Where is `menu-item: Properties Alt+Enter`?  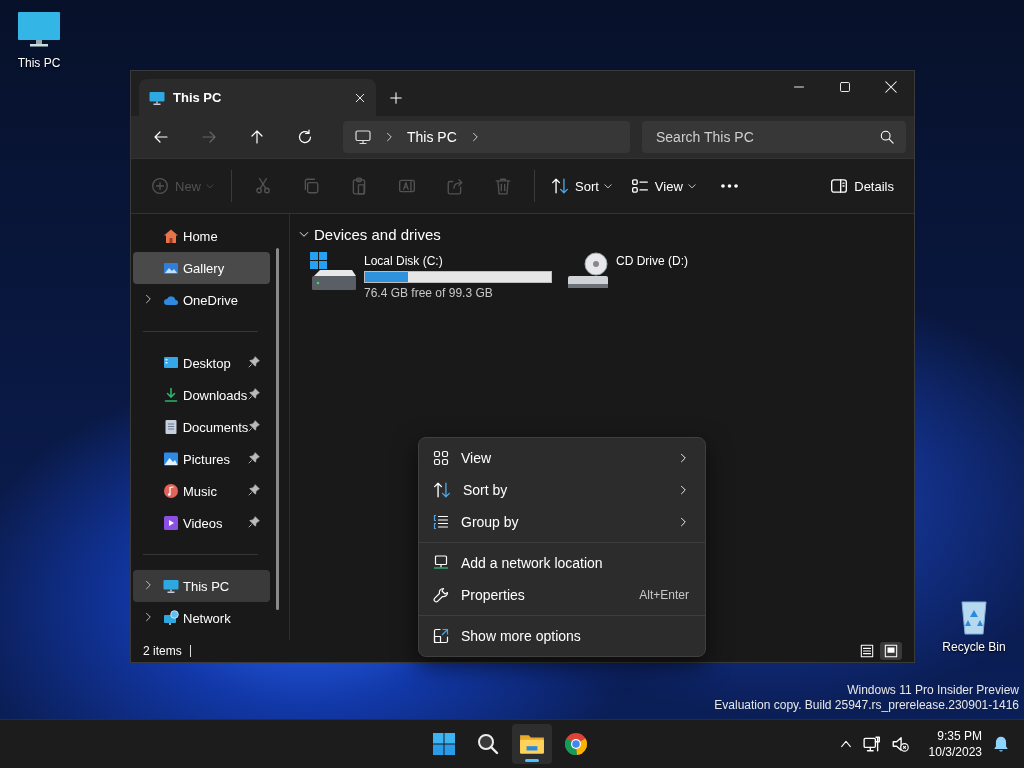 menu-item: Properties Alt+Enter is located at coordinates (562, 595).